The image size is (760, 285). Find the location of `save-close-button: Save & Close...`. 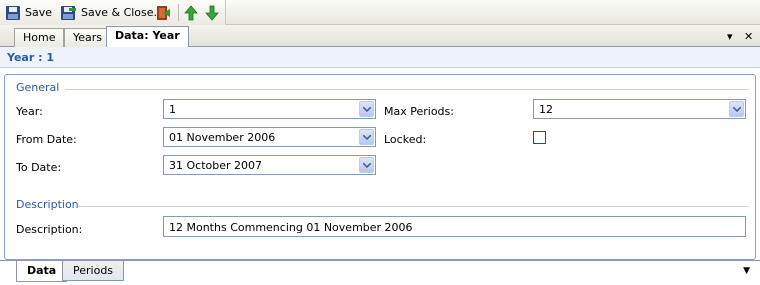

save-close-button: Save & Close... is located at coordinates (112, 12).